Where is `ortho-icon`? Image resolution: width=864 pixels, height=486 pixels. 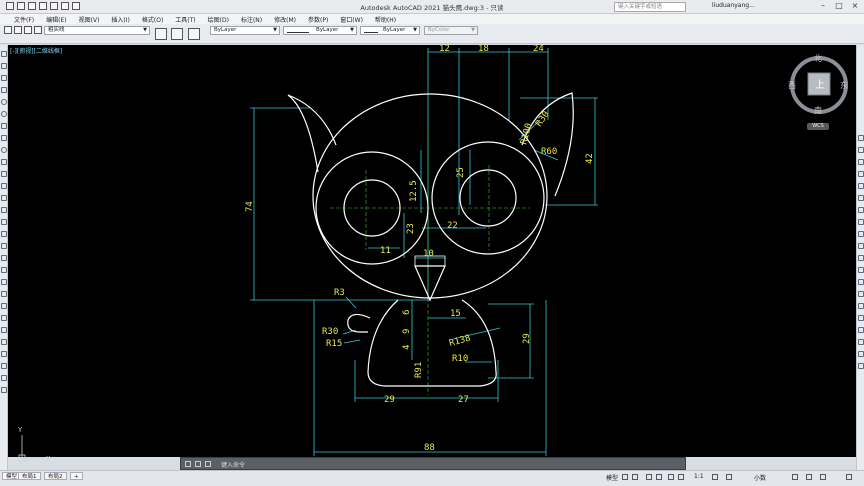 ortho-icon is located at coordinates (649, 477).